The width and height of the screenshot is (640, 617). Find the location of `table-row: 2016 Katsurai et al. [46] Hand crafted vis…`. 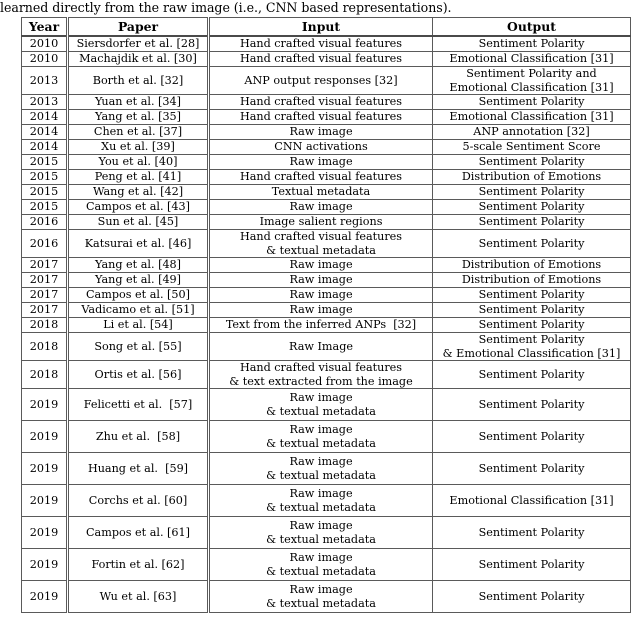

table-row: 2016 Katsurai et al. [46] Hand crafted vis… is located at coordinates (326, 243).